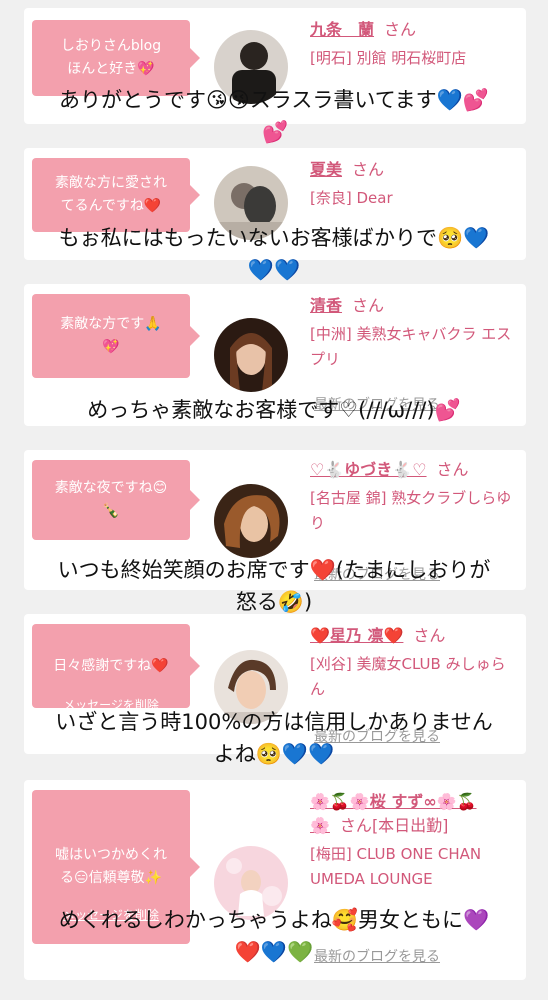  Describe the element at coordinates (415, 677) in the screenshot. I see `shop-name: [刈谷] 美魔女CLUB みしゅらん` at that location.